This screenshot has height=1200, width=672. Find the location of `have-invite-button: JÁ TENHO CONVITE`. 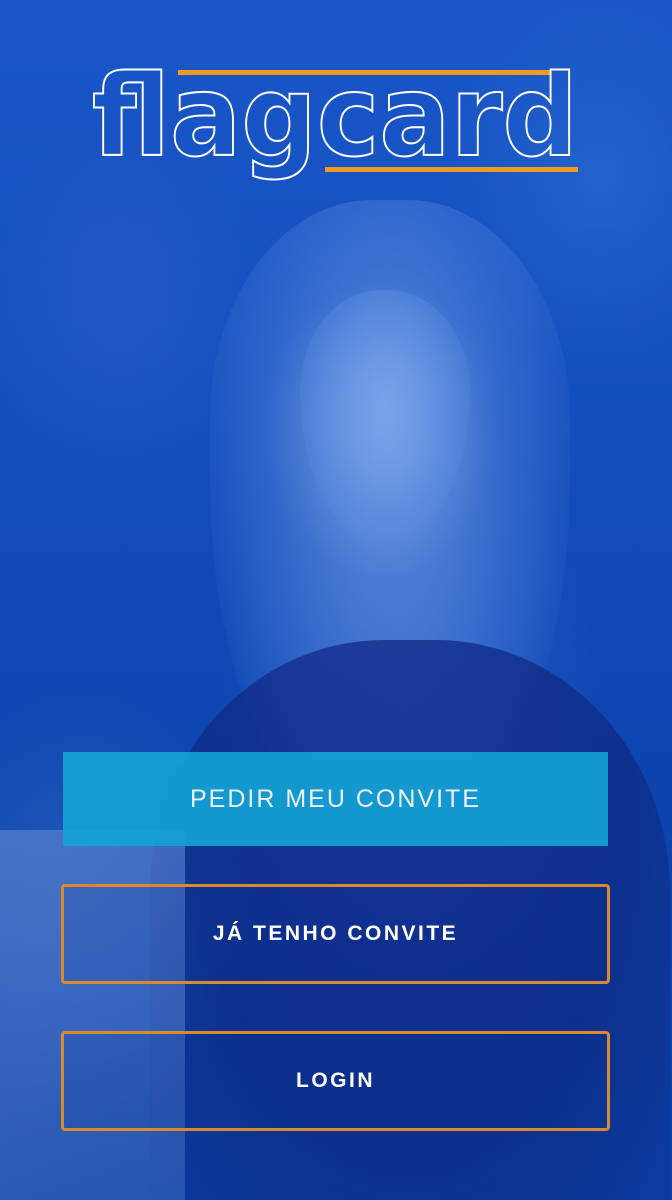

have-invite-button: JÁ TENHO CONVITE is located at coordinates (335, 934).